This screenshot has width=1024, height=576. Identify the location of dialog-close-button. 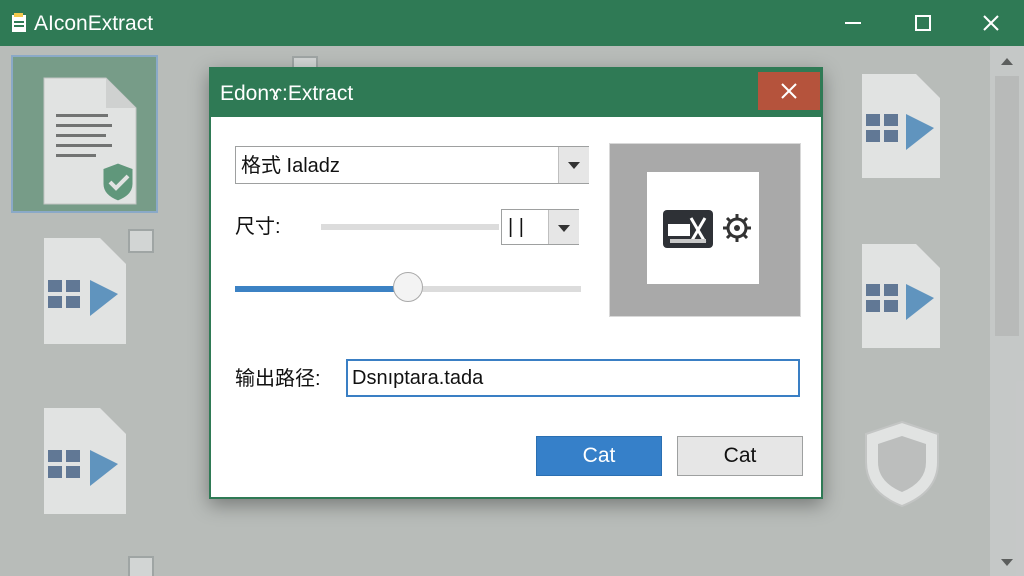
(789, 91).